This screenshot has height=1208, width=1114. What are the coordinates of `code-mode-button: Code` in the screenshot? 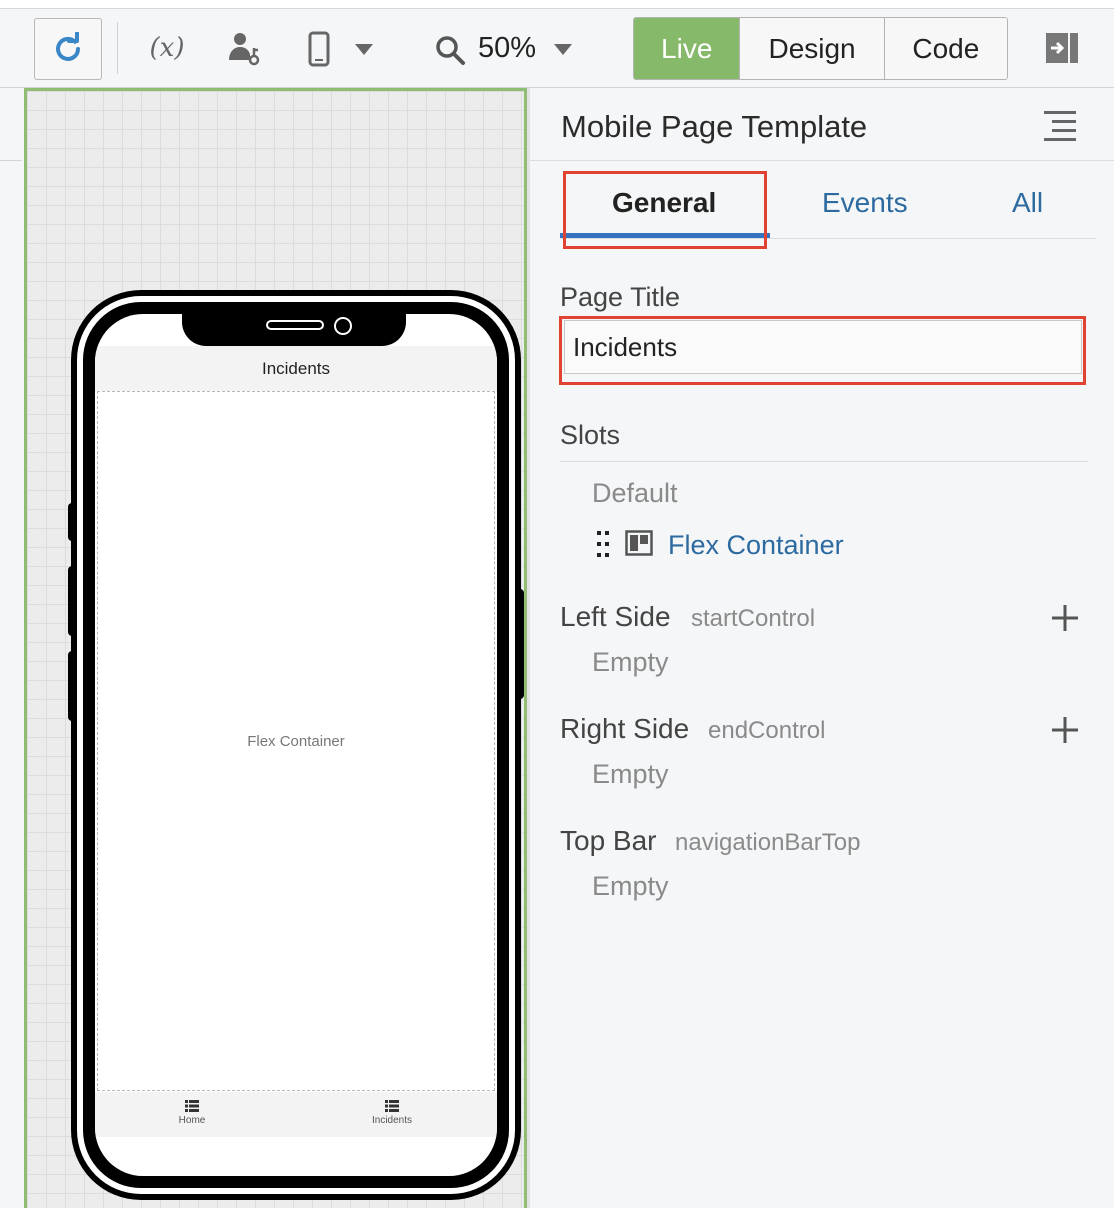 It's located at (945, 48).